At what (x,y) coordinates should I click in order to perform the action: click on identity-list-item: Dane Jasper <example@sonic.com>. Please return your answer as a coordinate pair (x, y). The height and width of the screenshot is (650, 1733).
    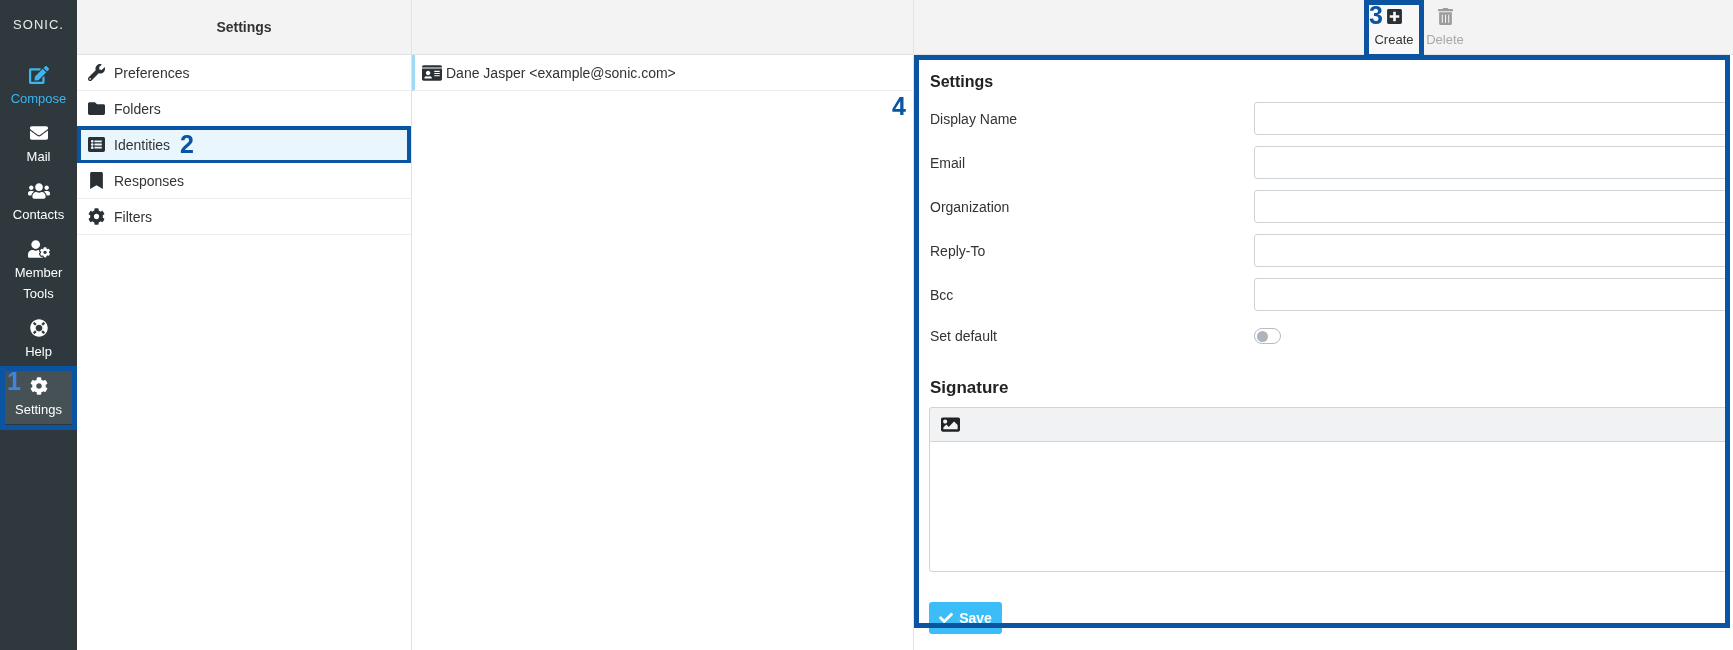
    Looking at the image, I should click on (662, 73).